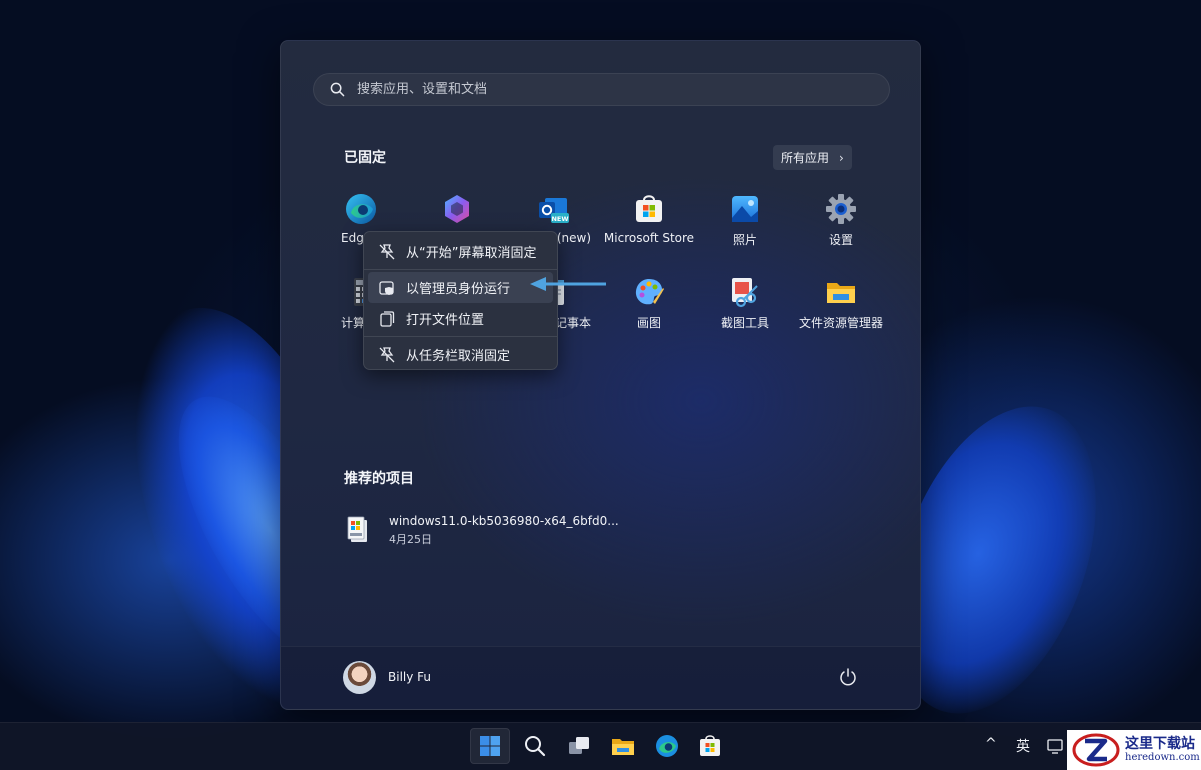 The image size is (1201, 770). What do you see at coordinates (387, 318) in the screenshot?
I see `folder-location-icon` at bounding box center [387, 318].